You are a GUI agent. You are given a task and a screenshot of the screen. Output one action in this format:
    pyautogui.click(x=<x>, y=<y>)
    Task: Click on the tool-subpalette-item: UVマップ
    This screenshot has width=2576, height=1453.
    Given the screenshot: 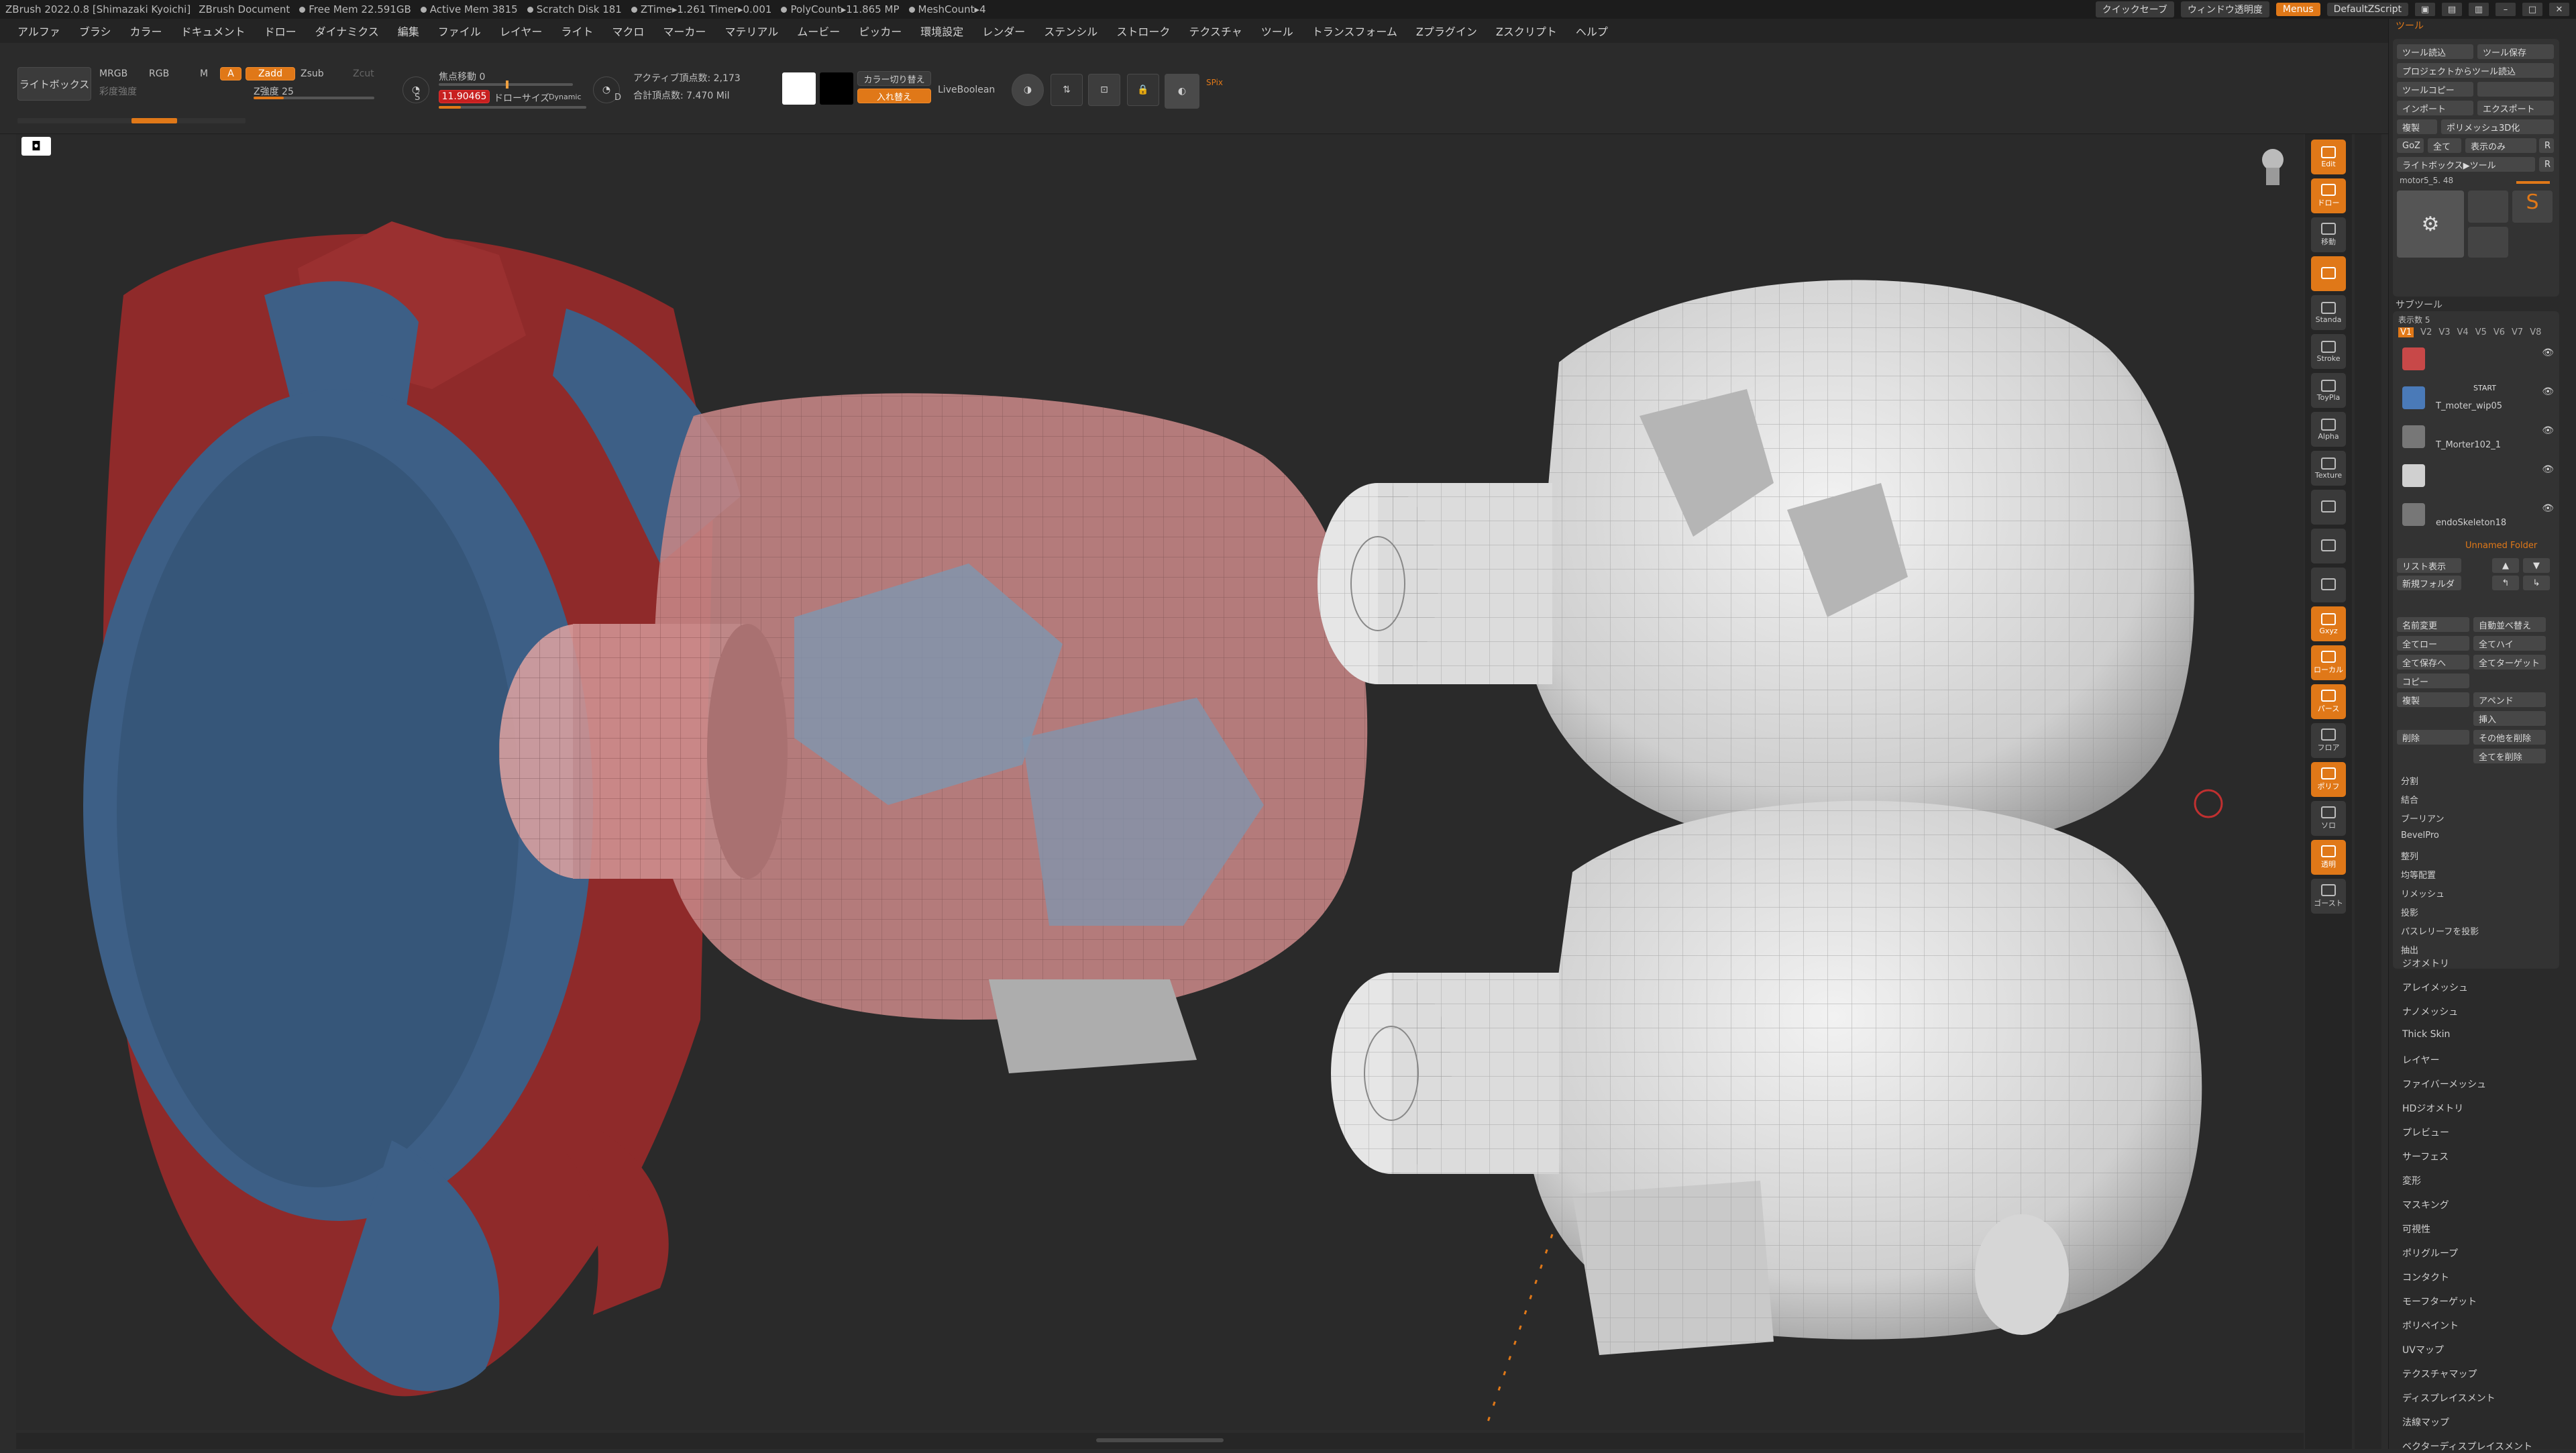 What is the action you would take?
    pyautogui.click(x=2423, y=1350)
    